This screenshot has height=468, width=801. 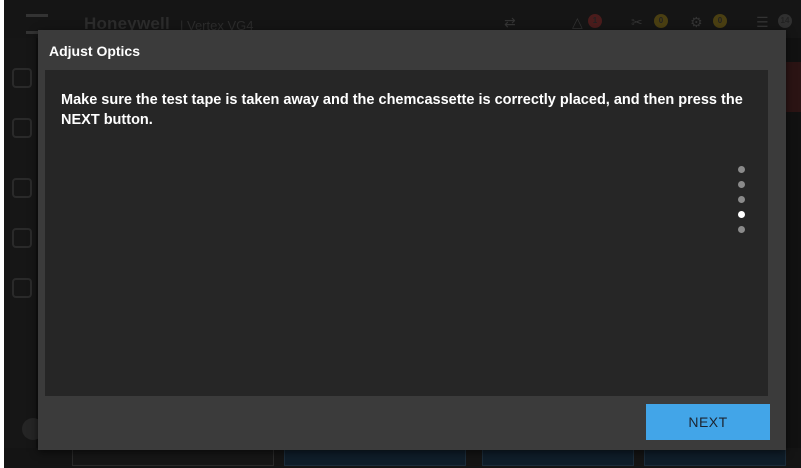 I want to click on event-count-badge: 14, so click(x=785, y=21).